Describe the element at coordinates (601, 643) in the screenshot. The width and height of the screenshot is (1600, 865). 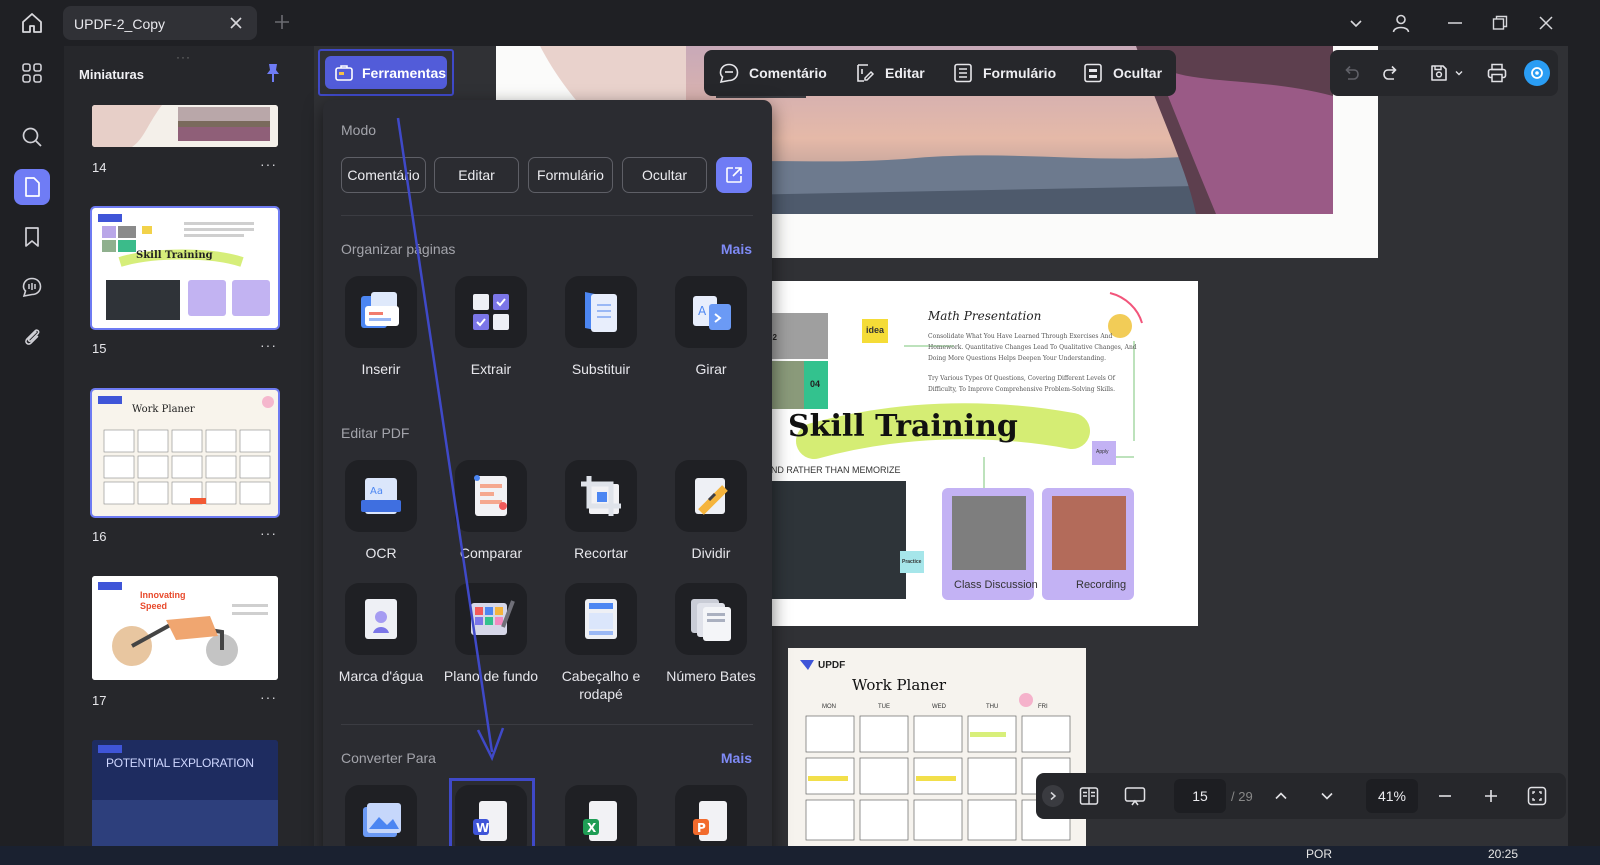
I see `tool-header-footer: Cabeçalho e rodapé` at that location.